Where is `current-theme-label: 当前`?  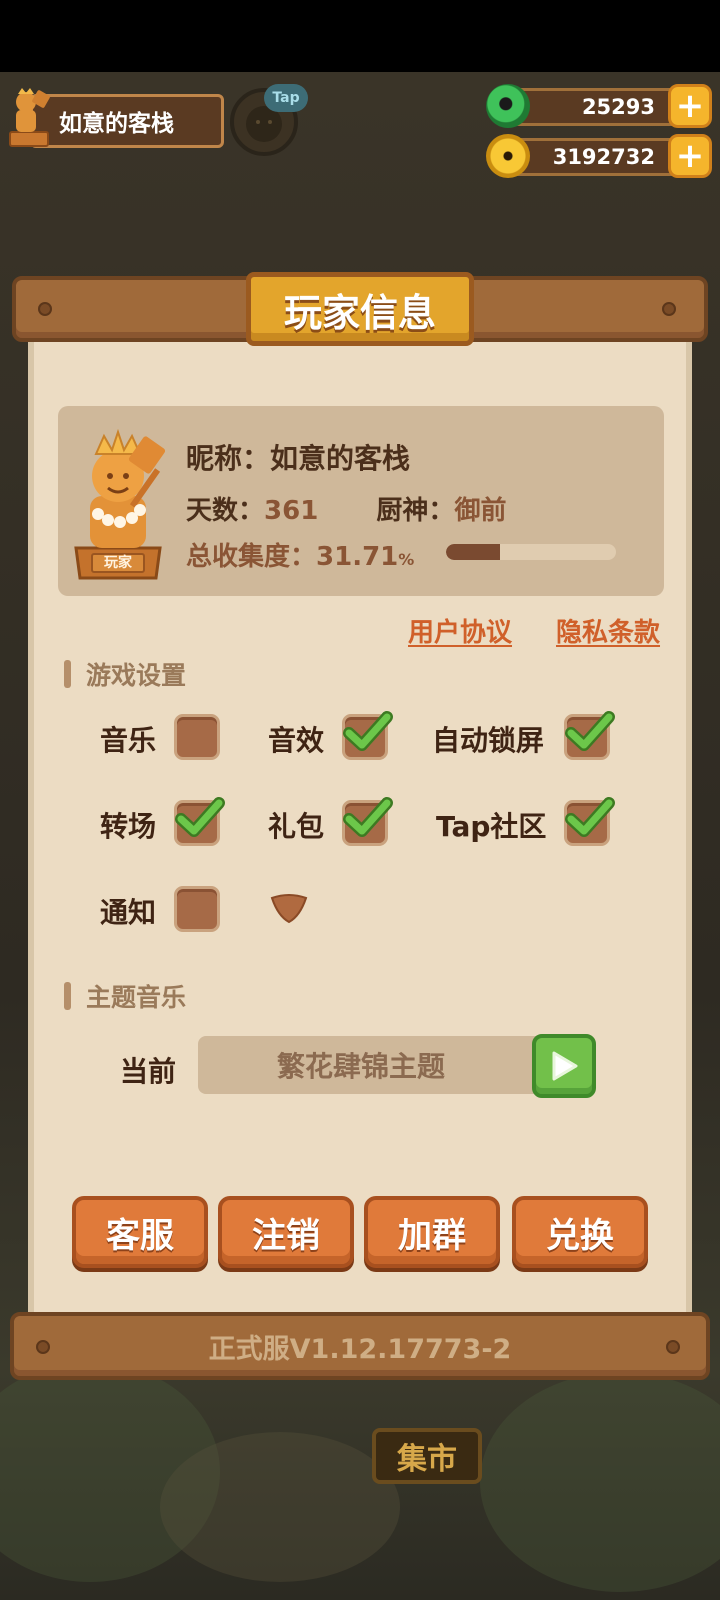 current-theme-label: 当前 is located at coordinates (148, 1071).